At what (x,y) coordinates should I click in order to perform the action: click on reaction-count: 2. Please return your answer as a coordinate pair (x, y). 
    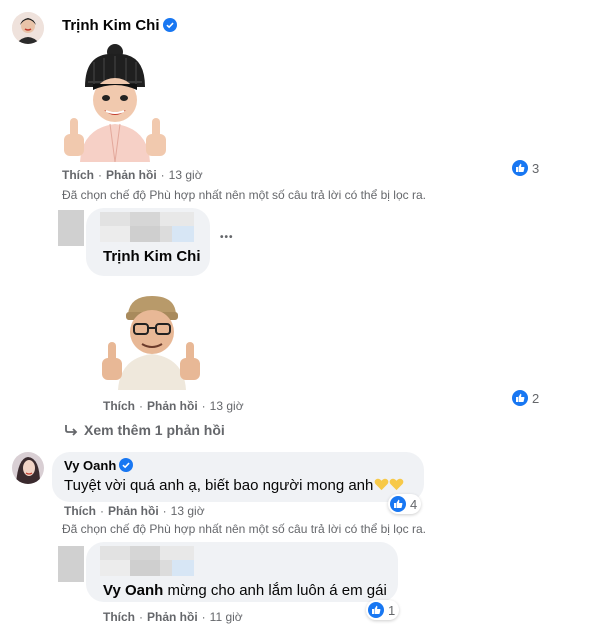
    Looking at the image, I should click on (525, 398).